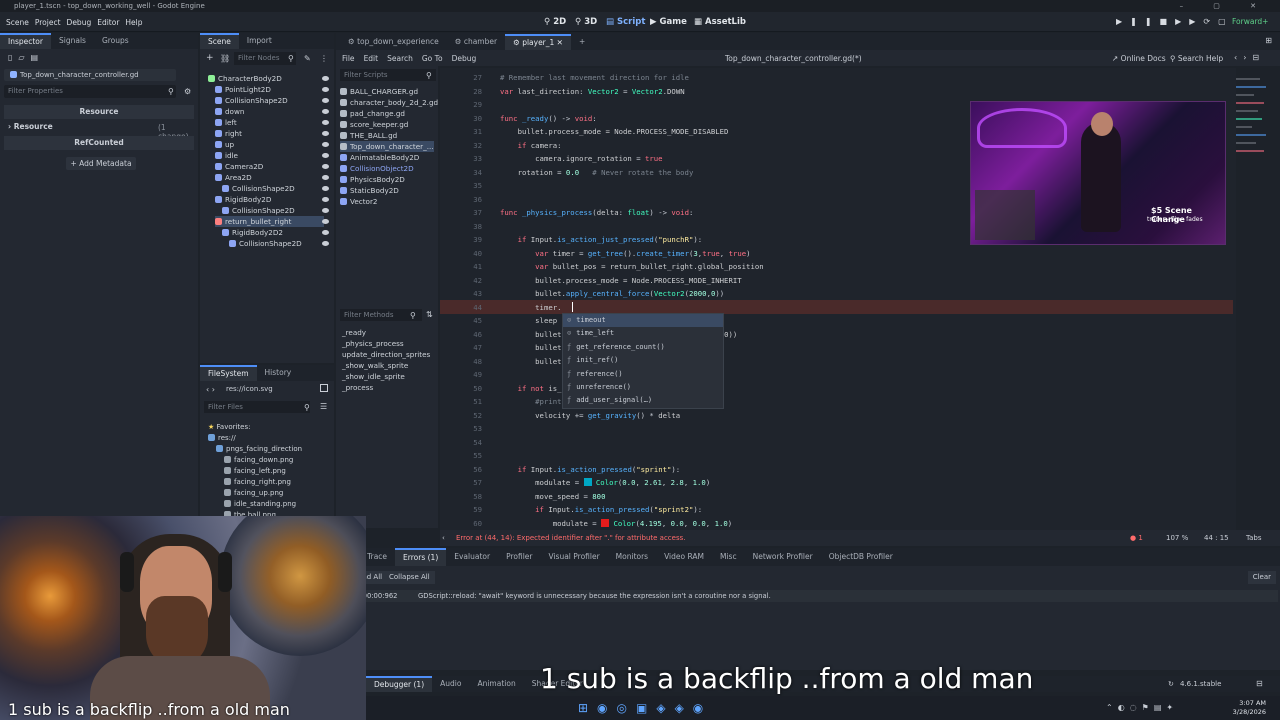  I want to click on scene-node: return_bullet_right, so click(269, 221).